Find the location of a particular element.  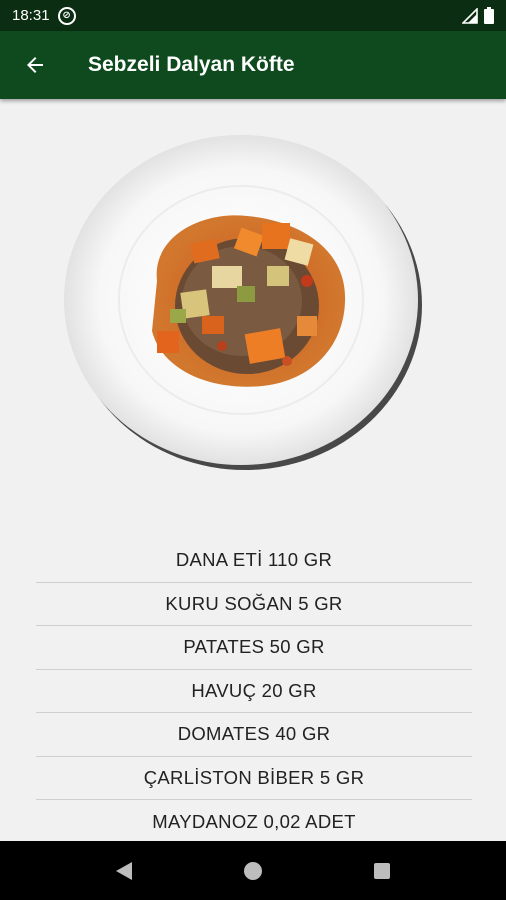

status-icons is located at coordinates (478, 15).